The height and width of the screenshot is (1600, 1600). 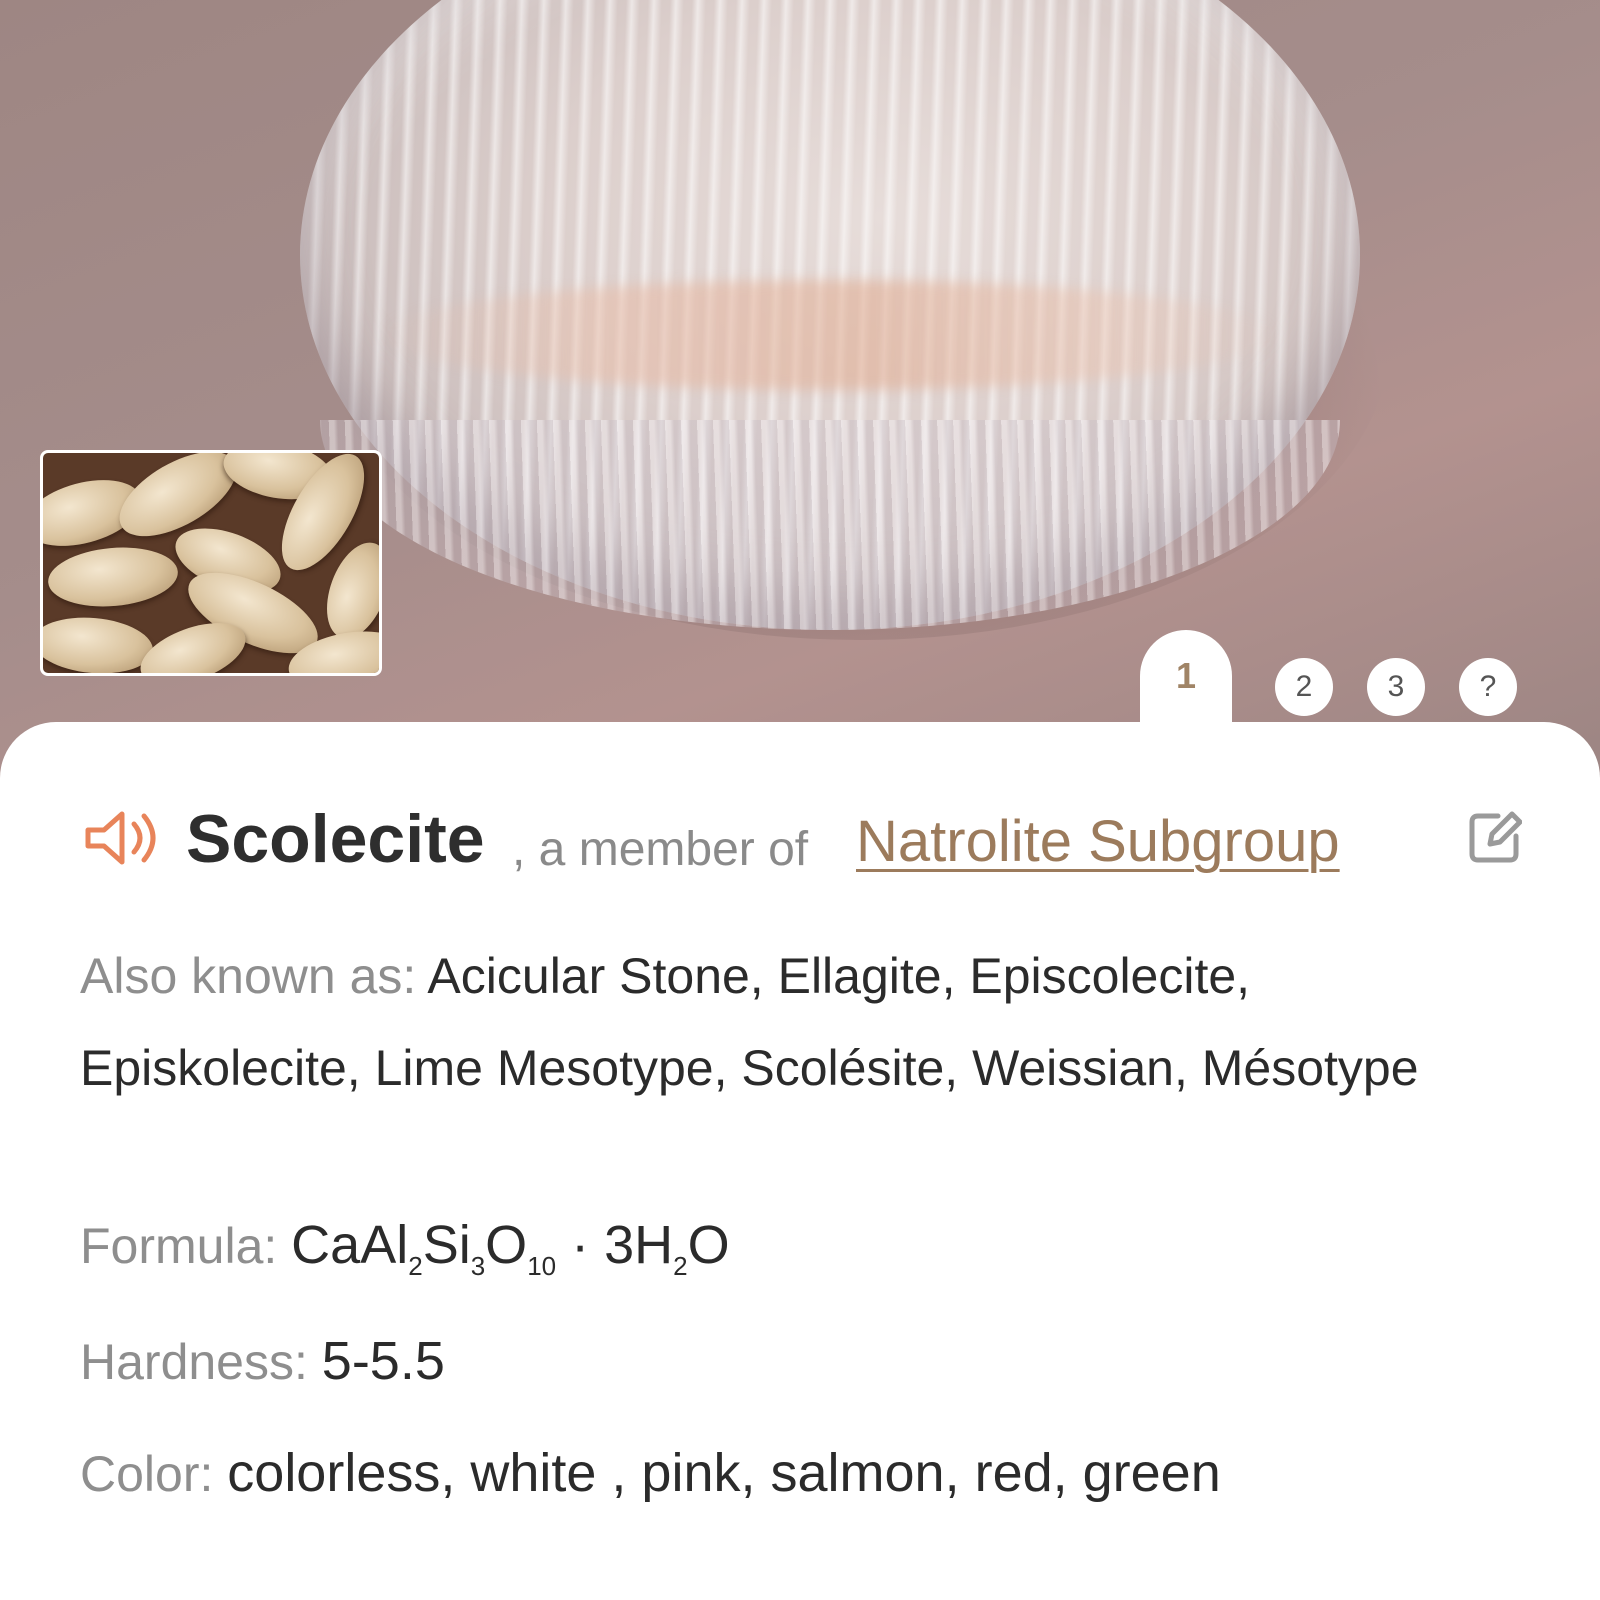 What do you see at coordinates (194, 1362) in the screenshot?
I see `hardness-label: Hardness:` at bounding box center [194, 1362].